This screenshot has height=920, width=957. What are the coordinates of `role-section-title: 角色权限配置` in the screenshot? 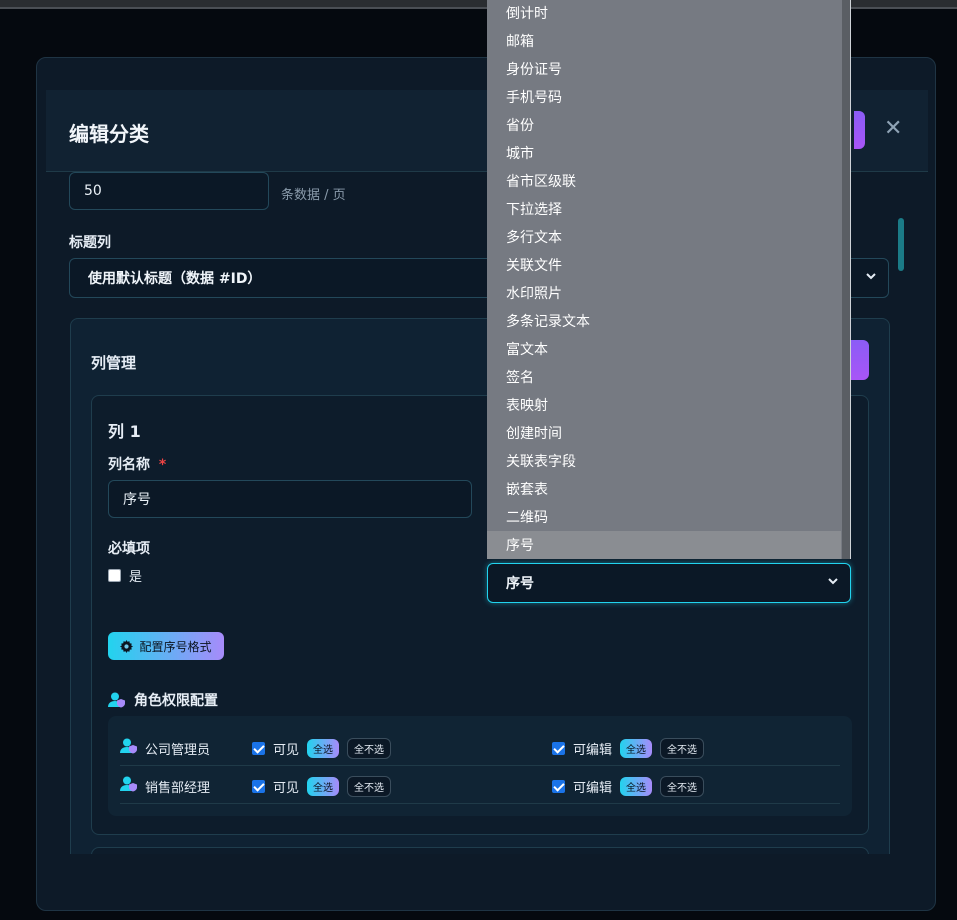 It's located at (176, 701).